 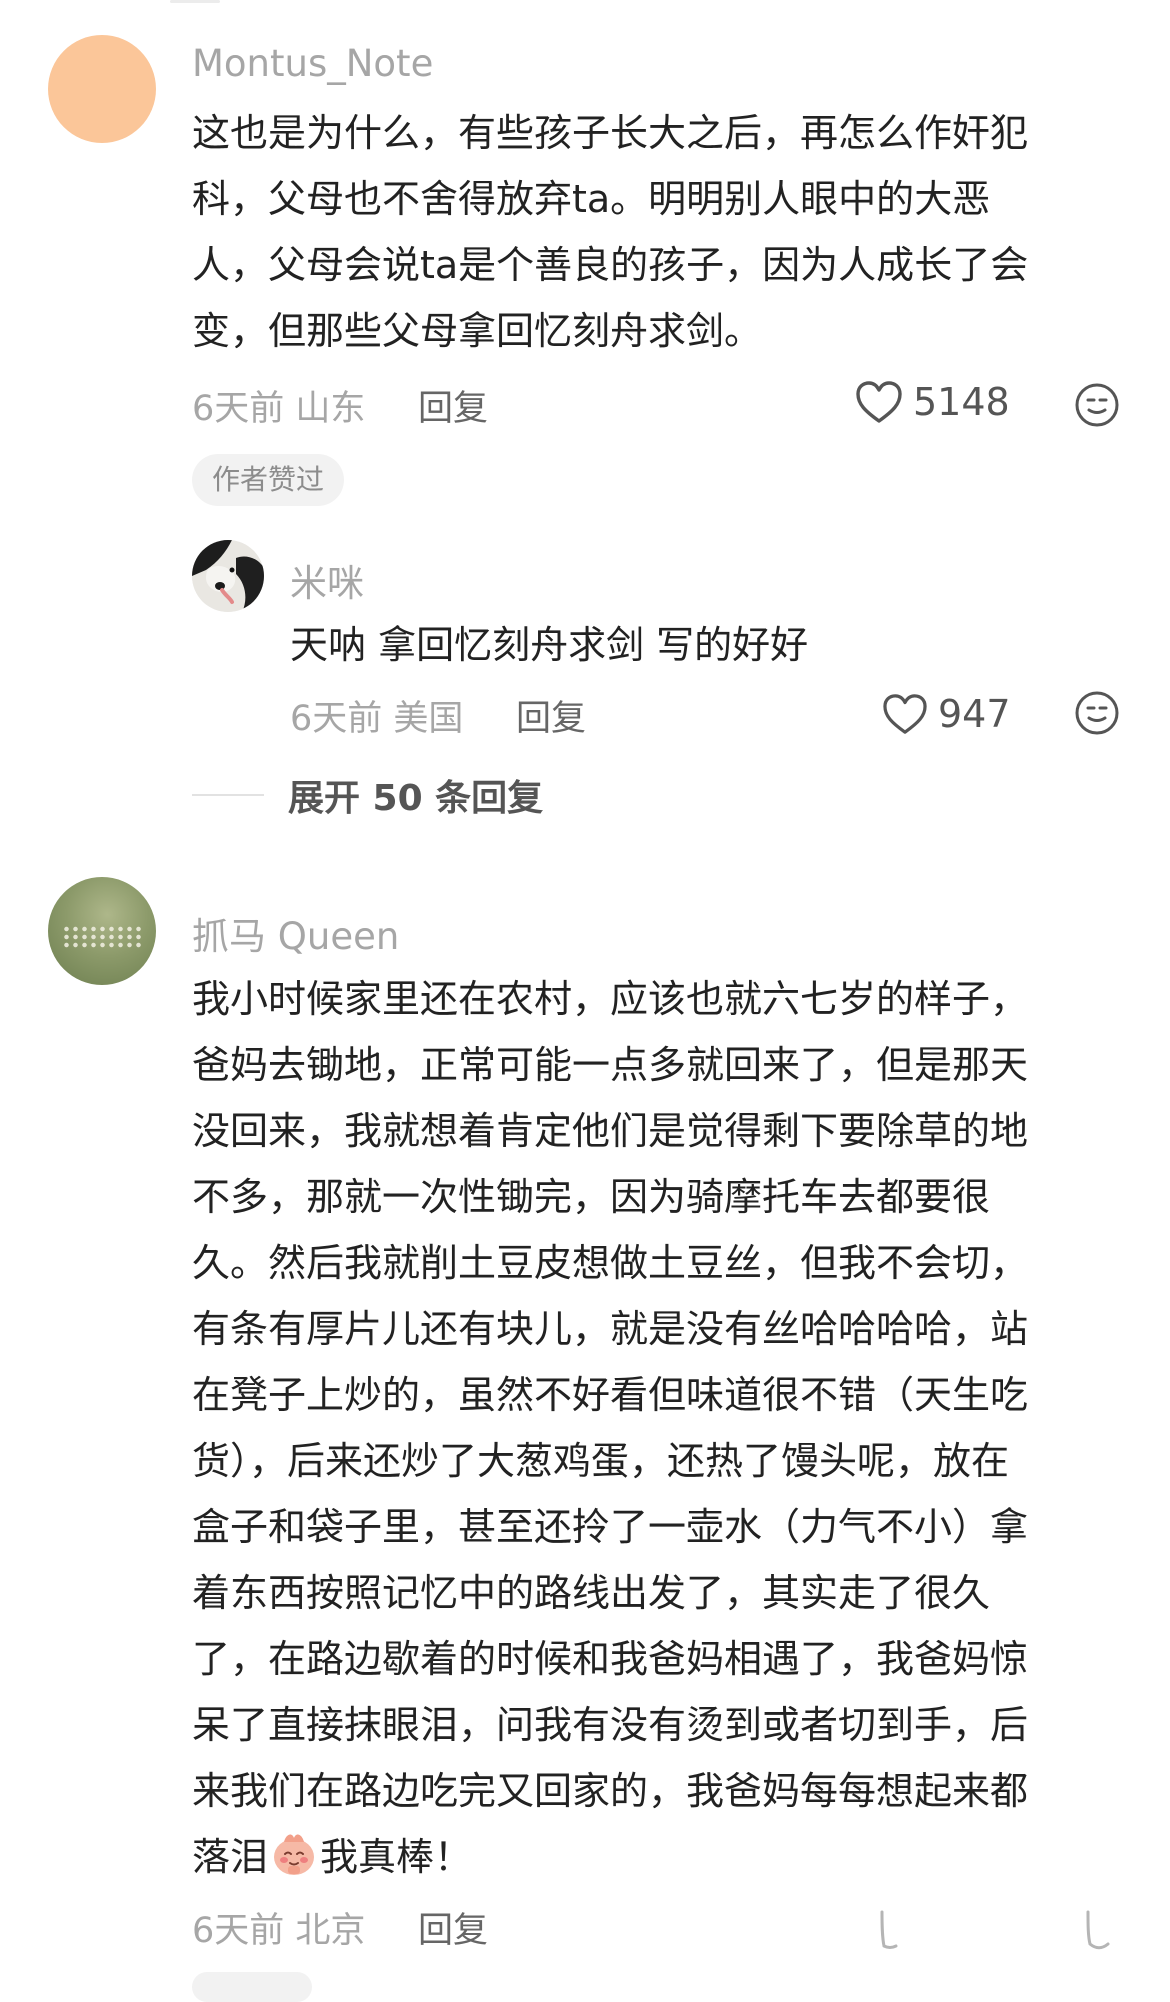 I want to click on comment-line: 变，但那些父母拿回忆刻舟求剑。, so click(x=477, y=331).